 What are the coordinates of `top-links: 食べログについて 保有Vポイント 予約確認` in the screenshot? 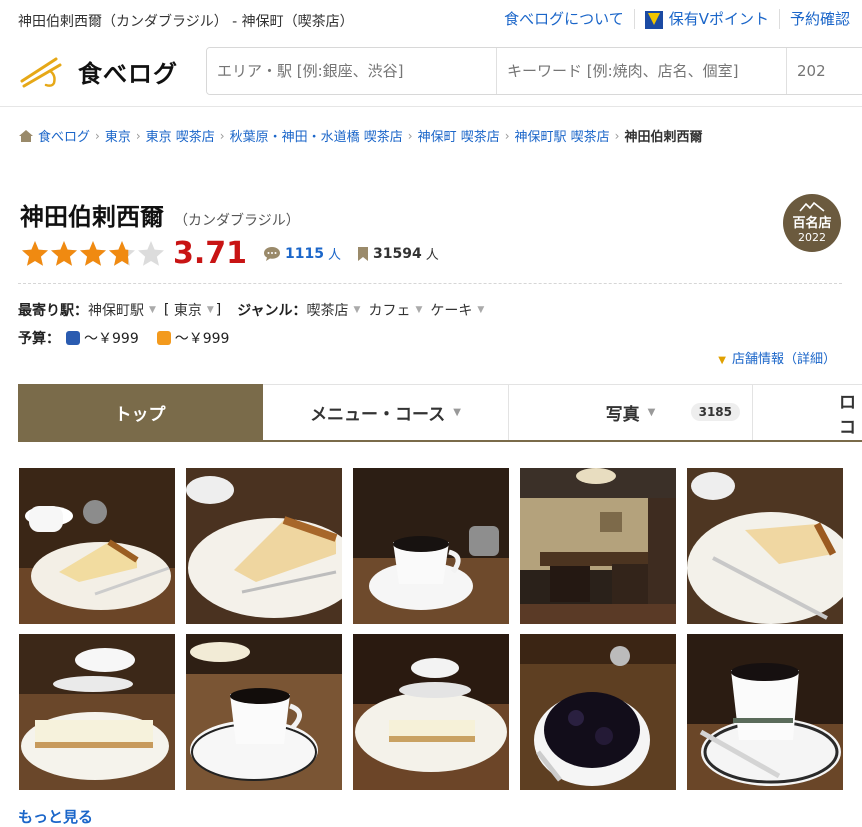 It's located at (677, 18).